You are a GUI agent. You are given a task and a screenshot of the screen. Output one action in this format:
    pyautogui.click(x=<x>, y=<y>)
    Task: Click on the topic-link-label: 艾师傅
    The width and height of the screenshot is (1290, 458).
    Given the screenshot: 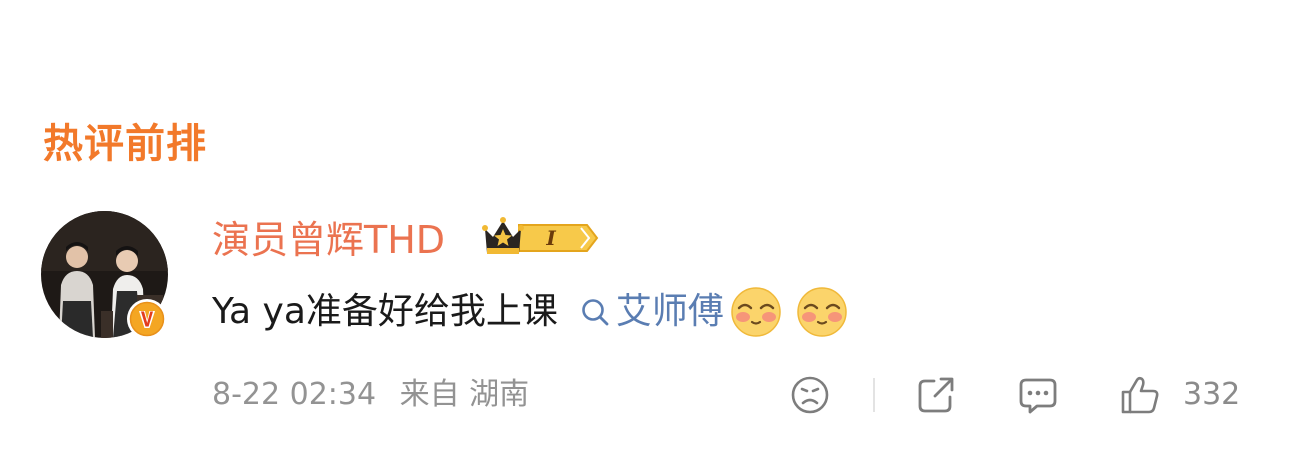 What is the action you would take?
    pyautogui.click(x=669, y=311)
    